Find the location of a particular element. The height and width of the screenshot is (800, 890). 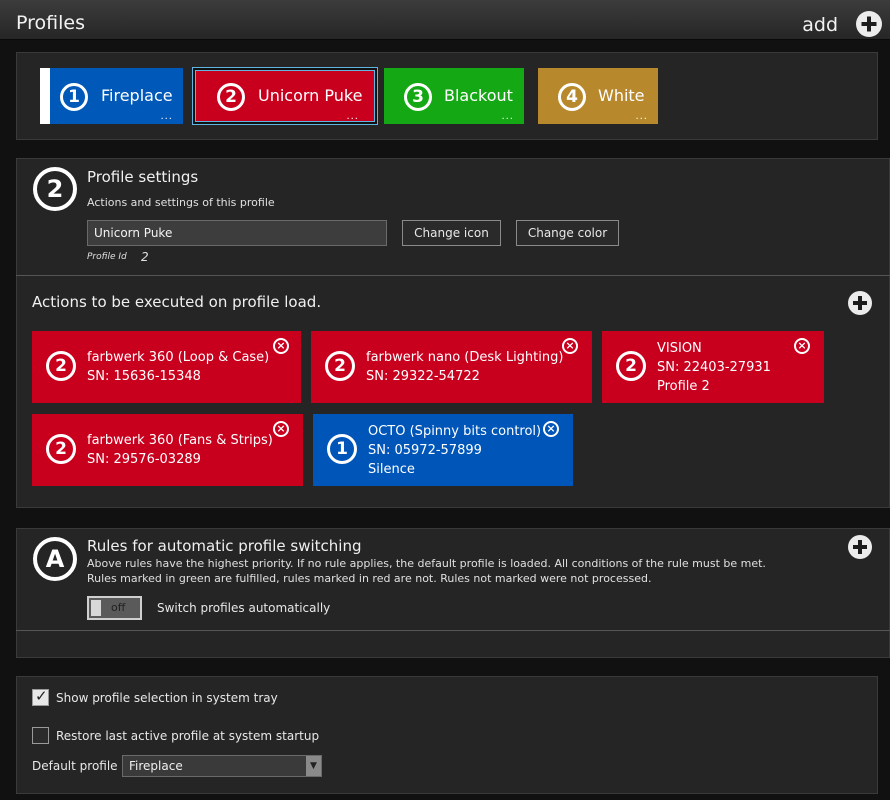

device-serial: SN: 15636-15348 is located at coordinates (144, 376).